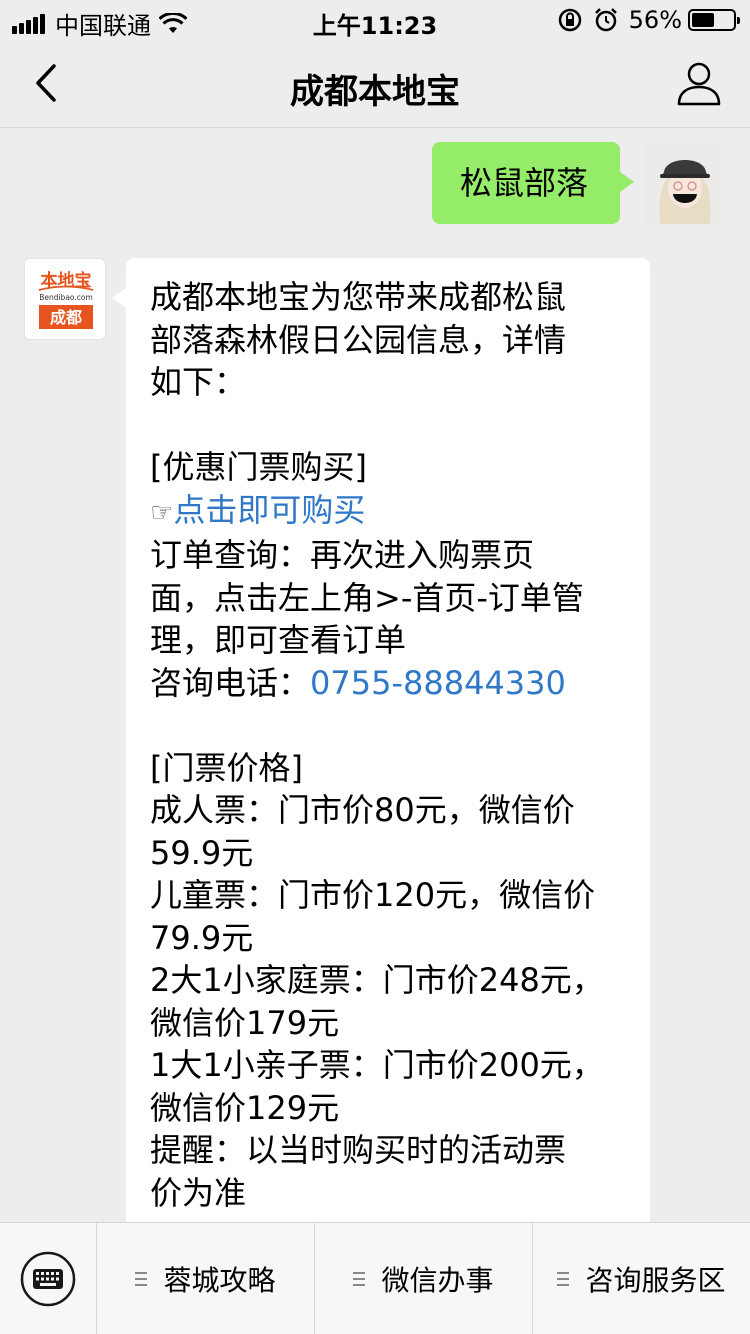 This screenshot has width=750, height=1334. I want to click on battery-fill, so click(703, 20).